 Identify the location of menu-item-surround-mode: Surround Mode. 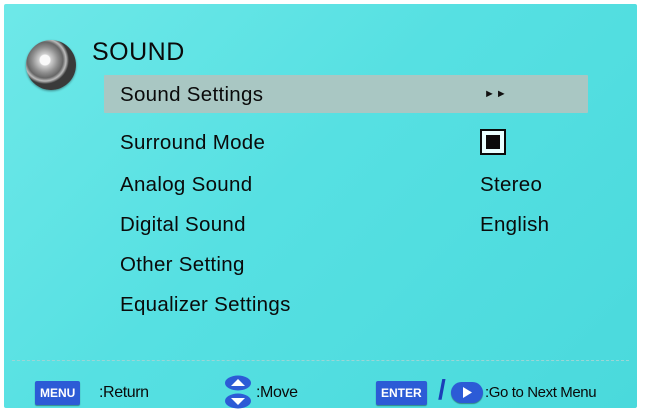
(346, 142).